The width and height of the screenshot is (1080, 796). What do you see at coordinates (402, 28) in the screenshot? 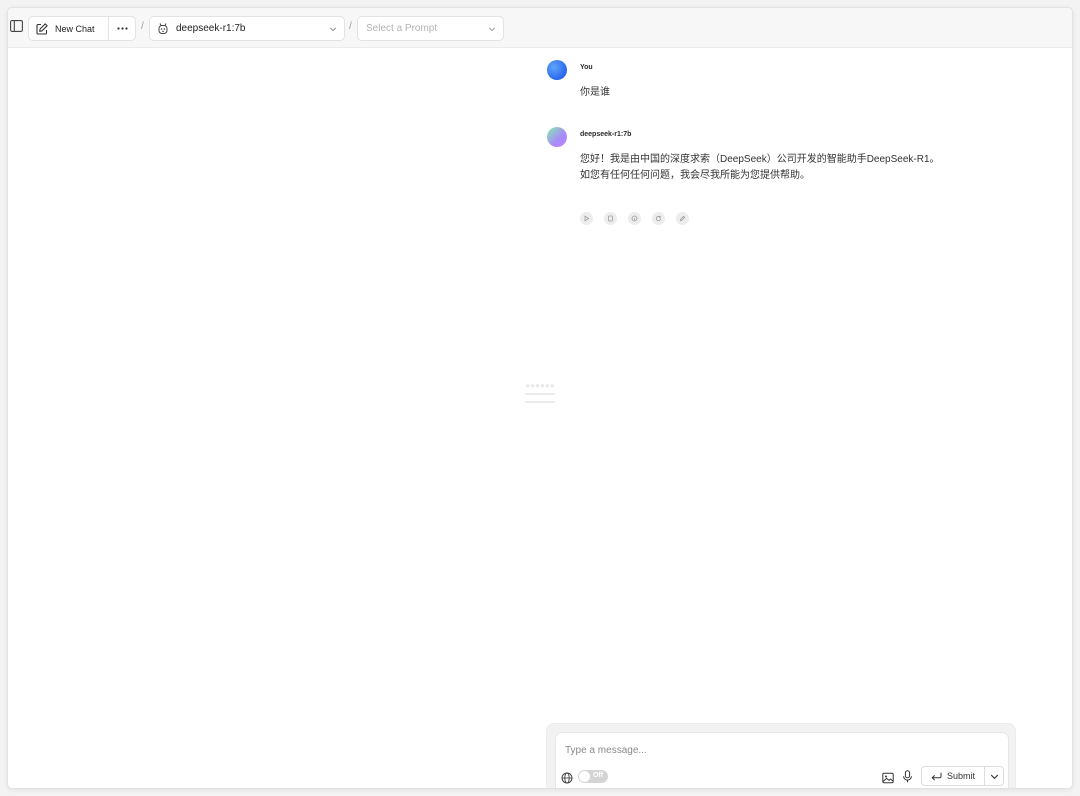
I see `prompt-placeholder: Select a Prompt` at bounding box center [402, 28].